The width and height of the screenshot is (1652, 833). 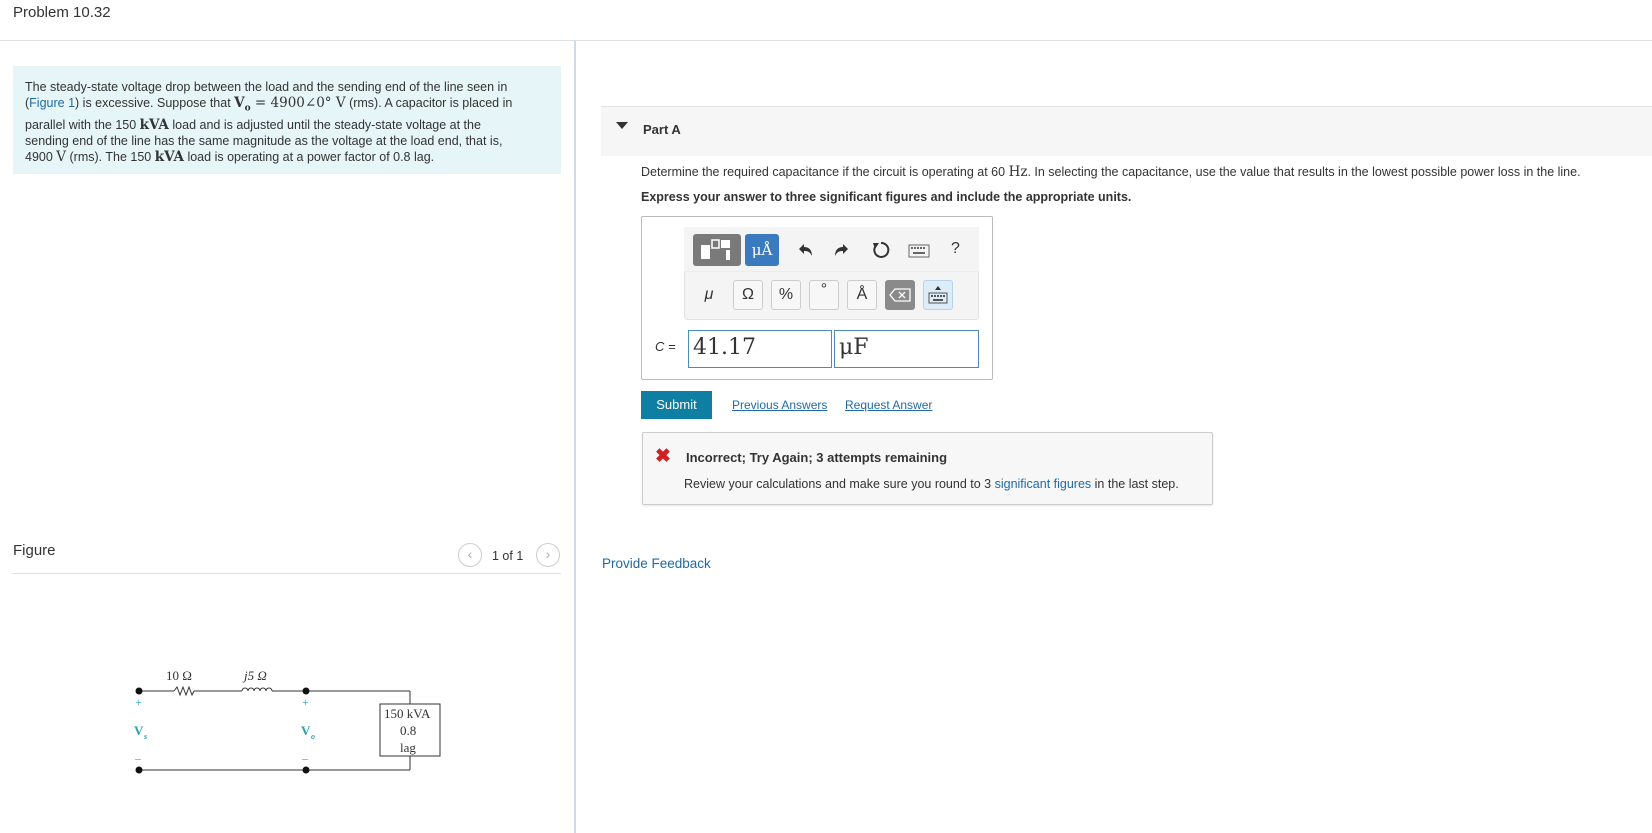 I want to click on units-button: μÅ, so click(x=762, y=250).